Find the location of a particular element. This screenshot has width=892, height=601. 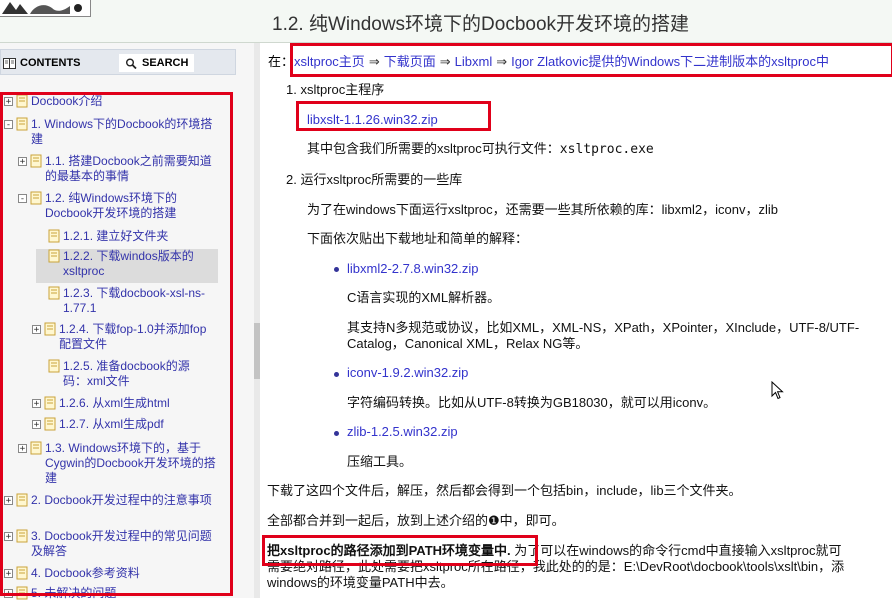

item2-intro: 下面依次贴出下载地址和简单的解释： is located at coordinates (418, 238).